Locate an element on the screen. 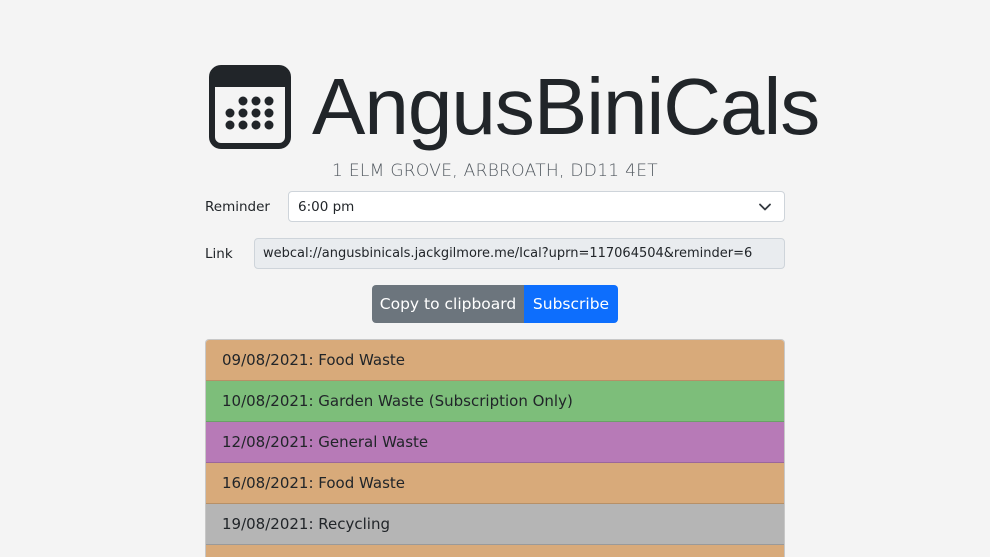  reminder-label: Reminder is located at coordinates (237, 206).